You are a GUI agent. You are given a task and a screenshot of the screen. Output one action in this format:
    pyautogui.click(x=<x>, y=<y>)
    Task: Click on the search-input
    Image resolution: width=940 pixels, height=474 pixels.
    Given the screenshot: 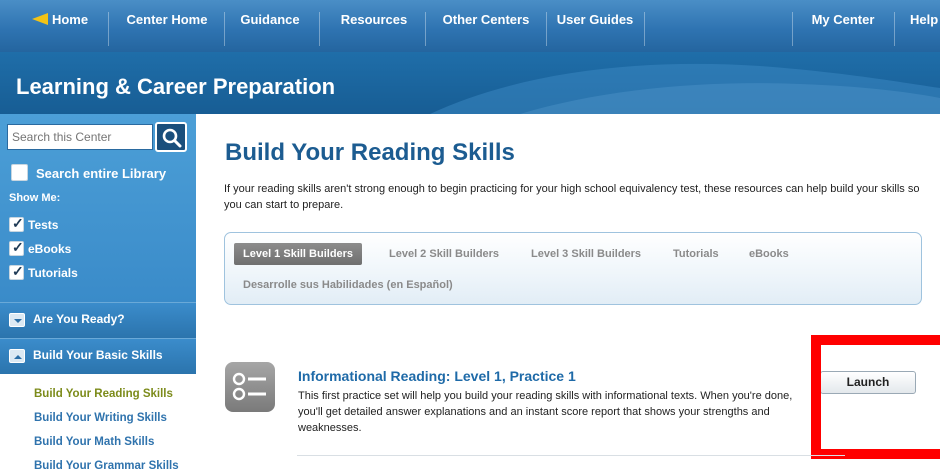 What is the action you would take?
    pyautogui.click(x=80, y=137)
    